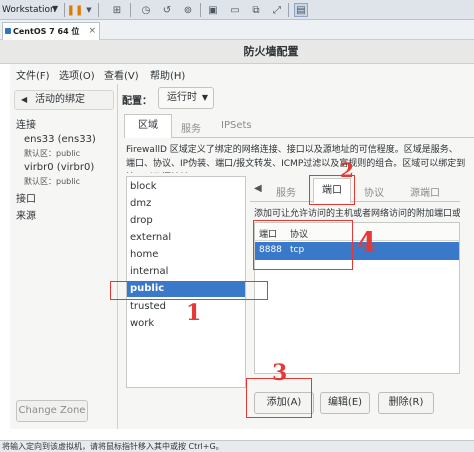 The width and height of the screenshot is (474, 452). Describe the element at coordinates (75, 10) in the screenshot. I see `pause-icon: ❚❚` at that location.